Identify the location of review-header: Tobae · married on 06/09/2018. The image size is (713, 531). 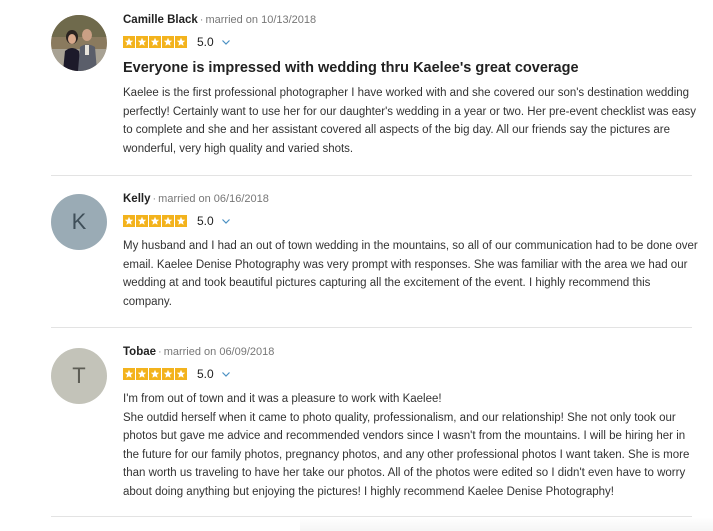
(198, 352).